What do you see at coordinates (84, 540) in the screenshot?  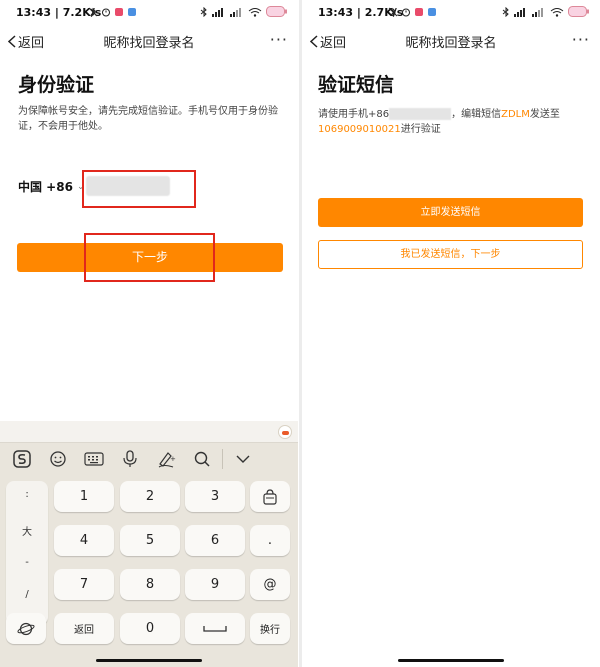 I see `key-4: 4` at bounding box center [84, 540].